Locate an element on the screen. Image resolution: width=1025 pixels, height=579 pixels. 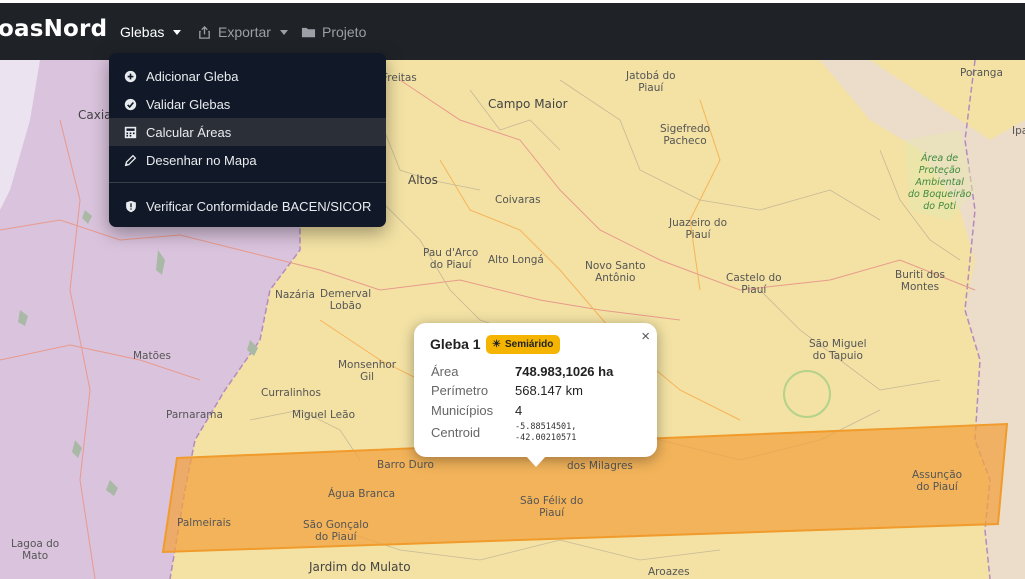
calculator-icon is located at coordinates (130, 132).